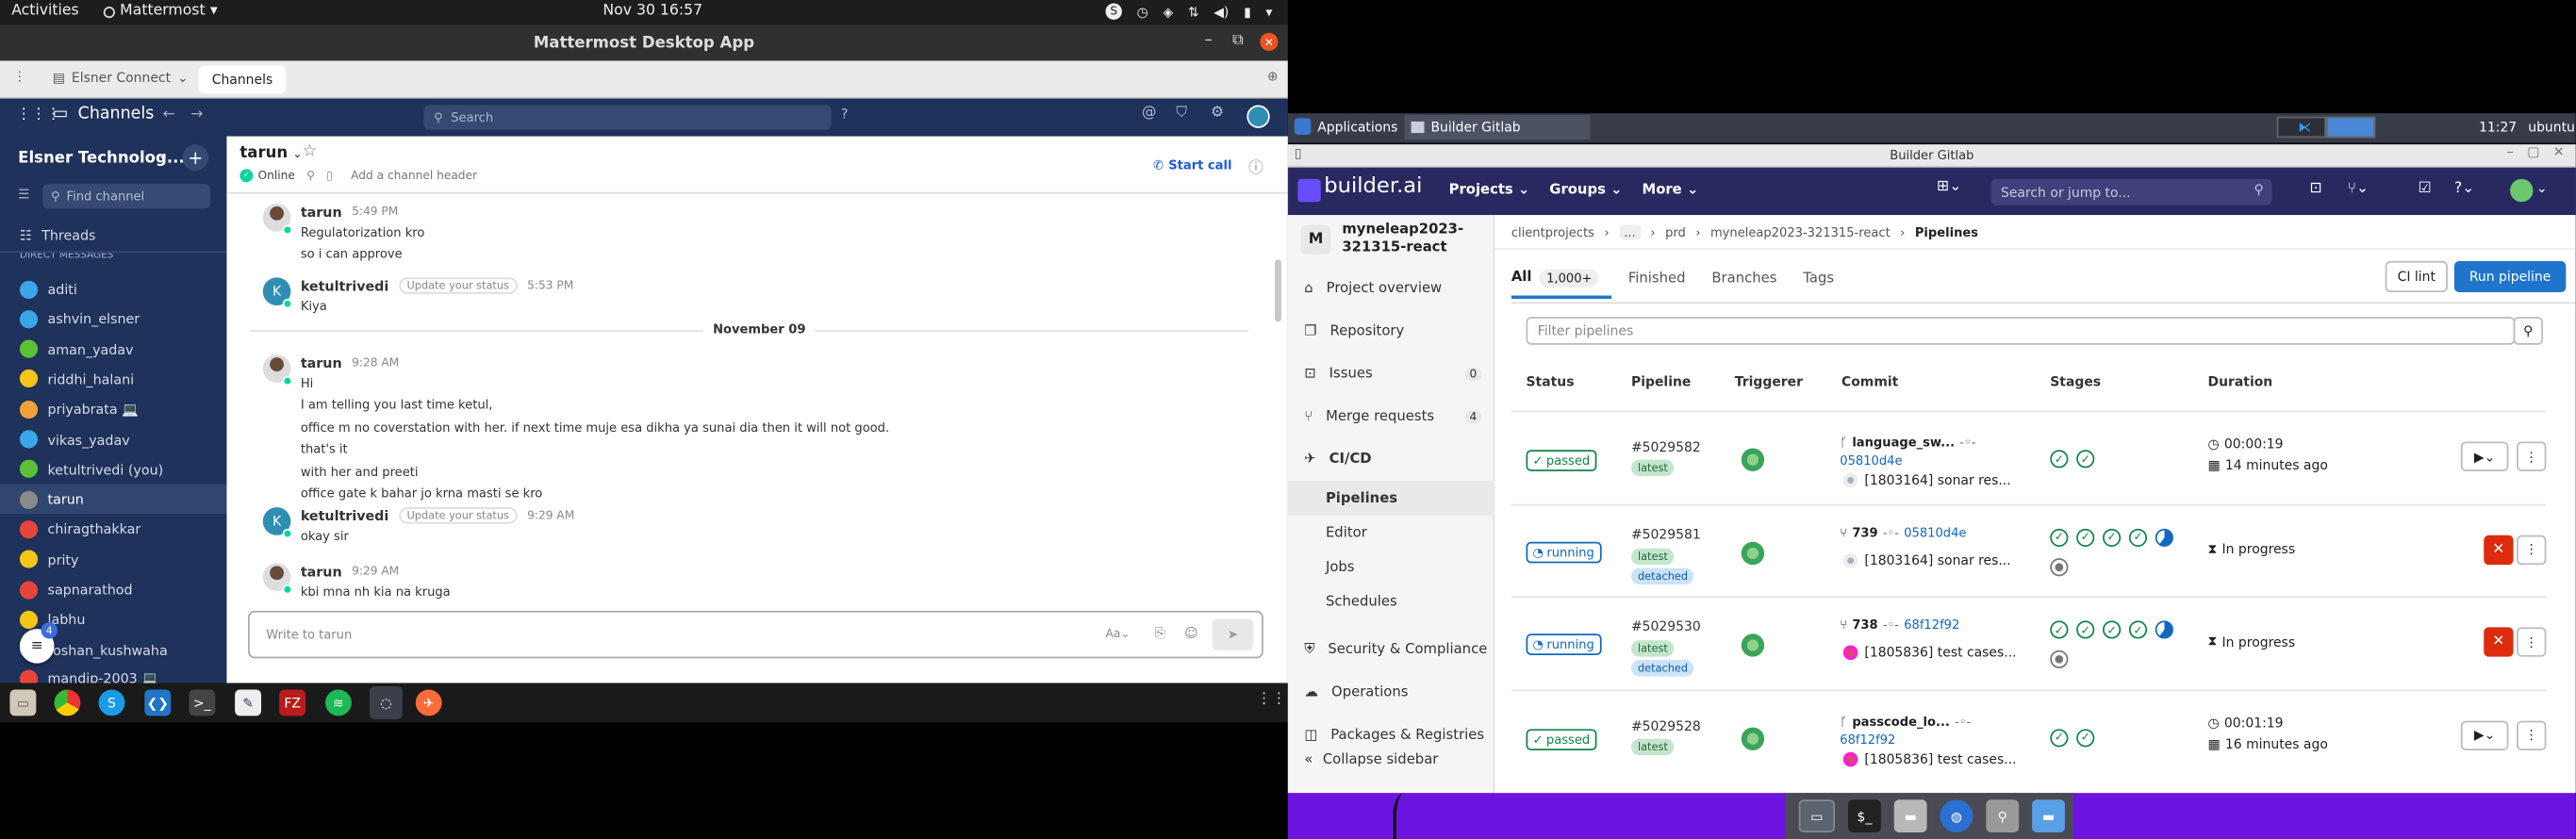 This screenshot has width=2576, height=839. What do you see at coordinates (121, 79) in the screenshot?
I see `server-tab: ▤ Elsner Connect ⌄` at bounding box center [121, 79].